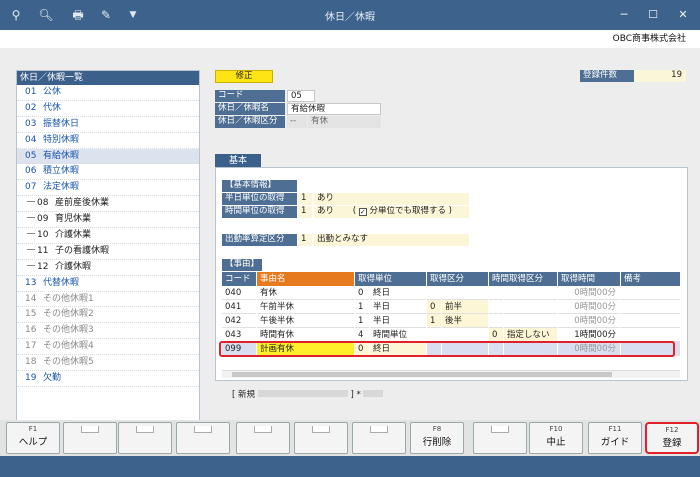 The image size is (700, 477). What do you see at coordinates (108, 220) in the screenshot?
I see `list-item: 09 育児休業` at bounding box center [108, 220].